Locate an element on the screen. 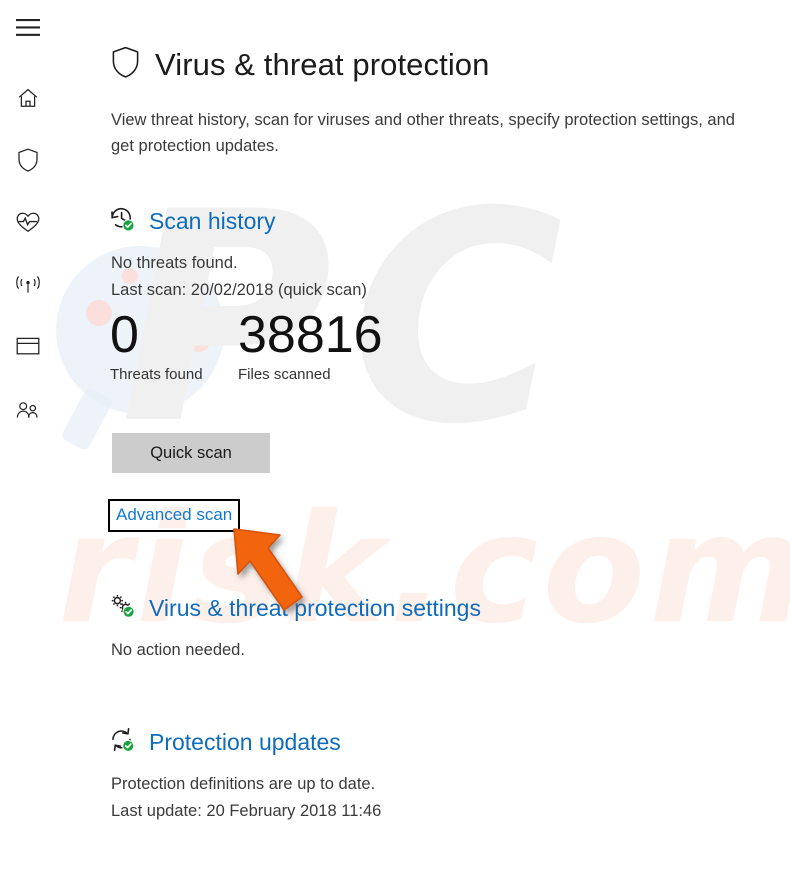 The width and height of the screenshot is (790, 874). protection-settings-link: Virus & threat protection settings is located at coordinates (294, 608).